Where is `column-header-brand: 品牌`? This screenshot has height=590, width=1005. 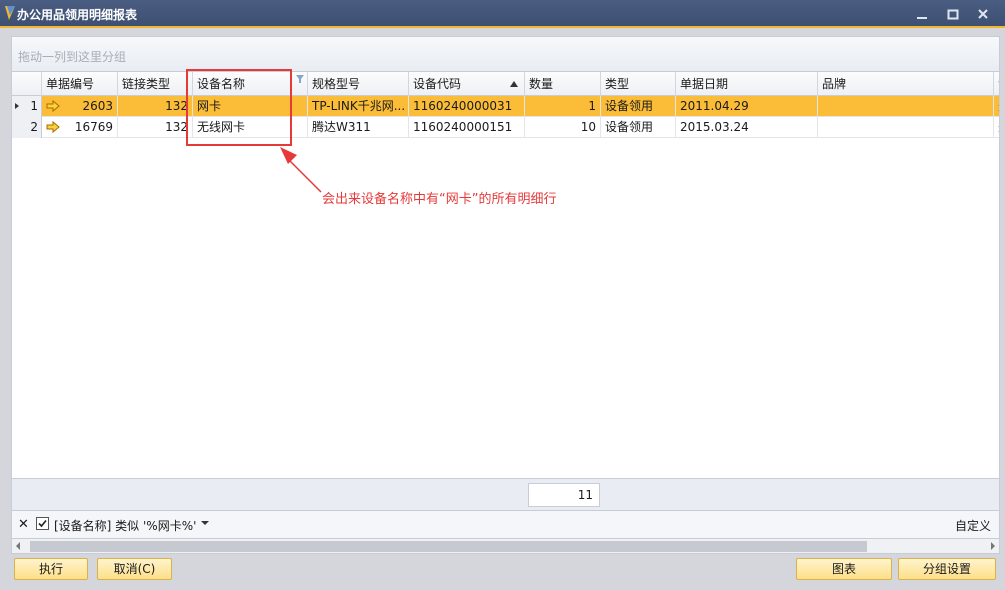 column-header-brand: 品牌 is located at coordinates (906, 84).